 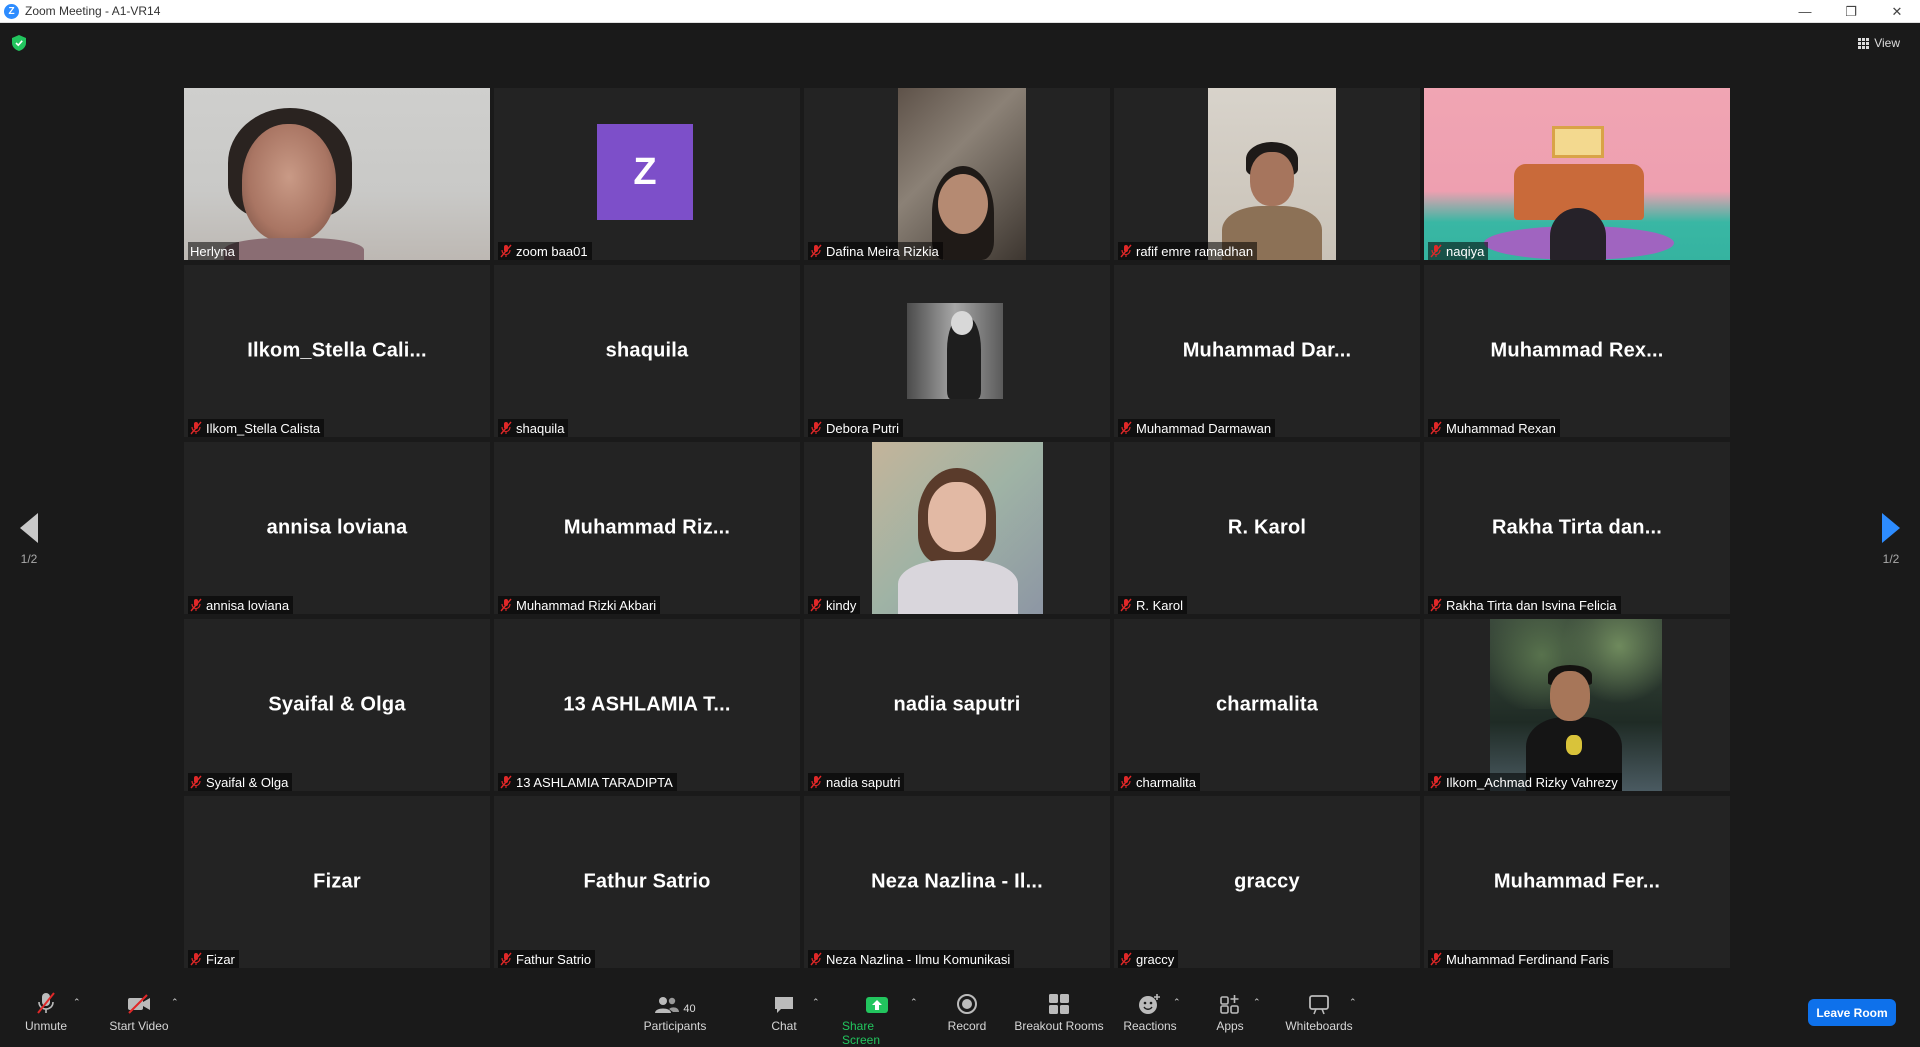 I want to click on video-options-caret-icon: ⌃, so click(x=176, y=1002).